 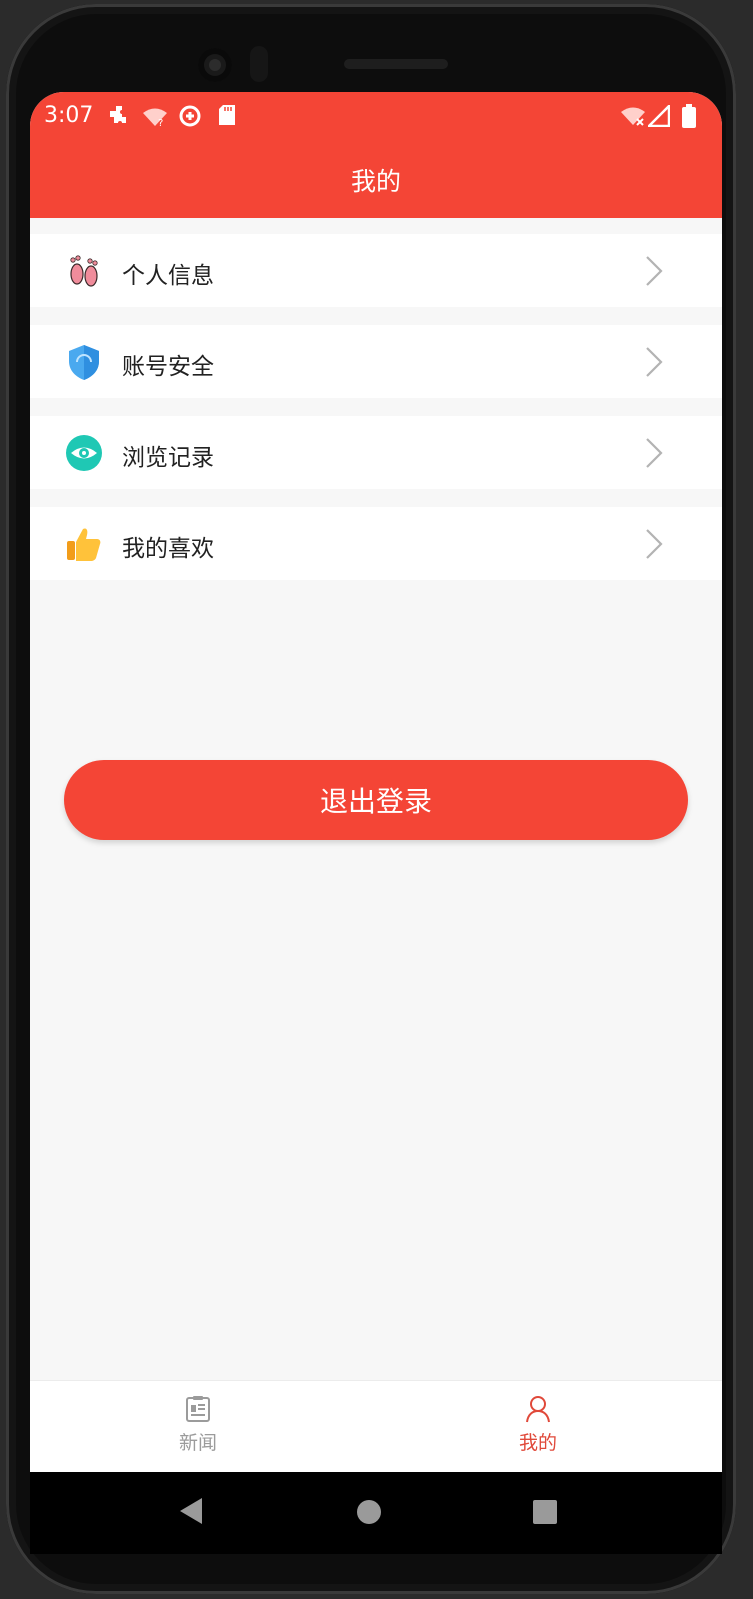 I want to click on home-circle-icon, so click(x=369, y=1512).